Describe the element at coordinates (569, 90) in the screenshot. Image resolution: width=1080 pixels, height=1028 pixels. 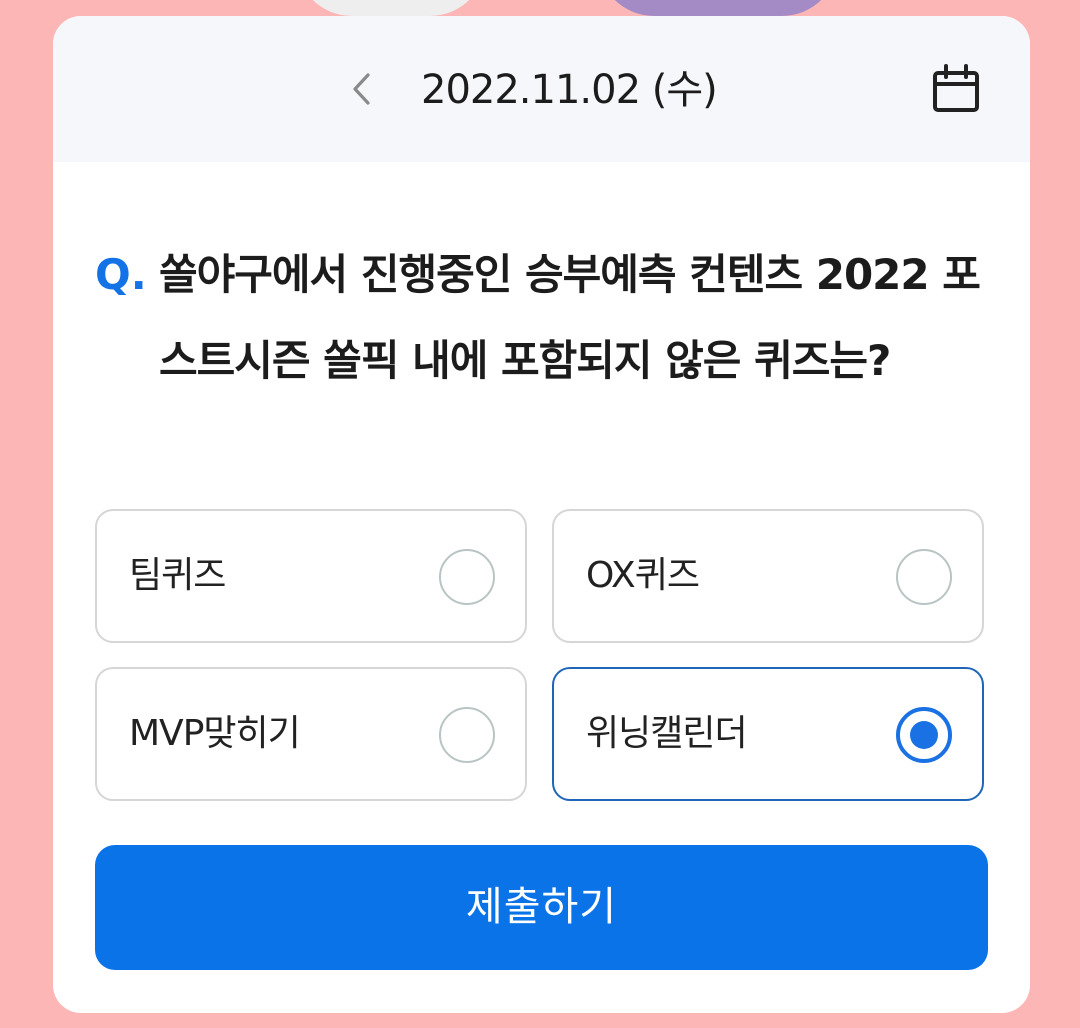
I see `selected-date: 2022.11.02 (수)` at that location.